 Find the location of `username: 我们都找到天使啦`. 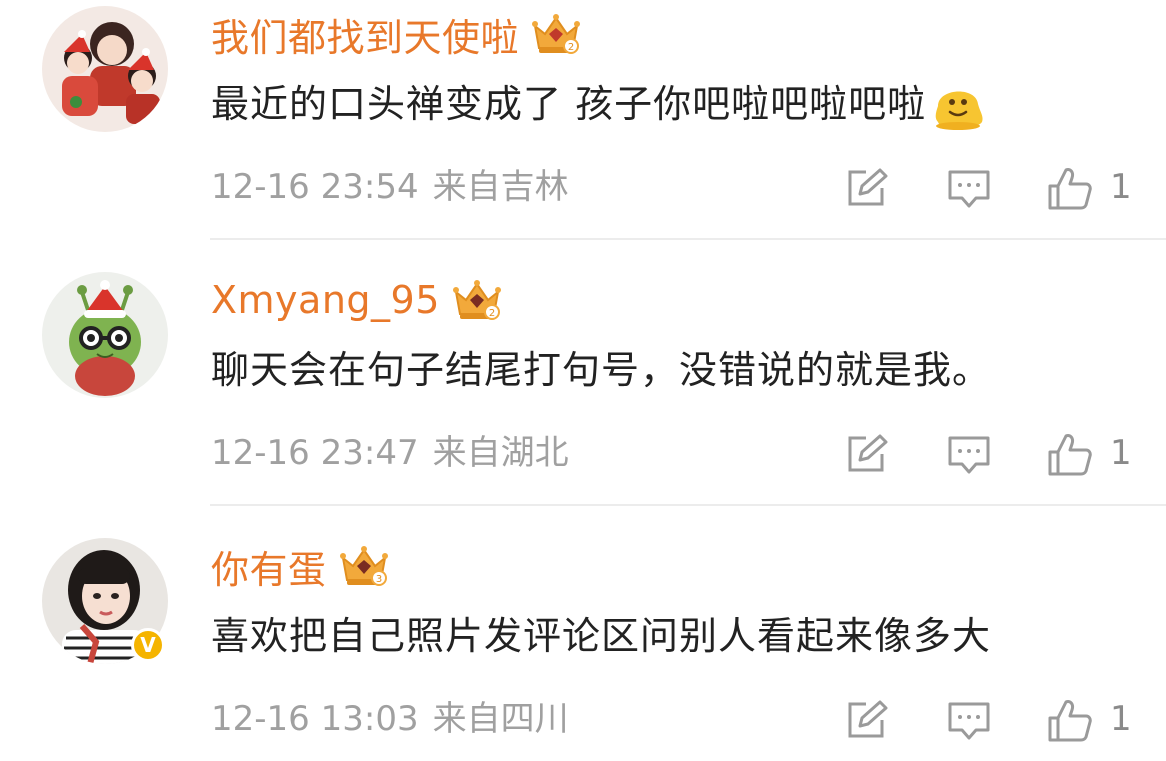

username: 我们都找到天使啦 is located at coordinates (365, 34).